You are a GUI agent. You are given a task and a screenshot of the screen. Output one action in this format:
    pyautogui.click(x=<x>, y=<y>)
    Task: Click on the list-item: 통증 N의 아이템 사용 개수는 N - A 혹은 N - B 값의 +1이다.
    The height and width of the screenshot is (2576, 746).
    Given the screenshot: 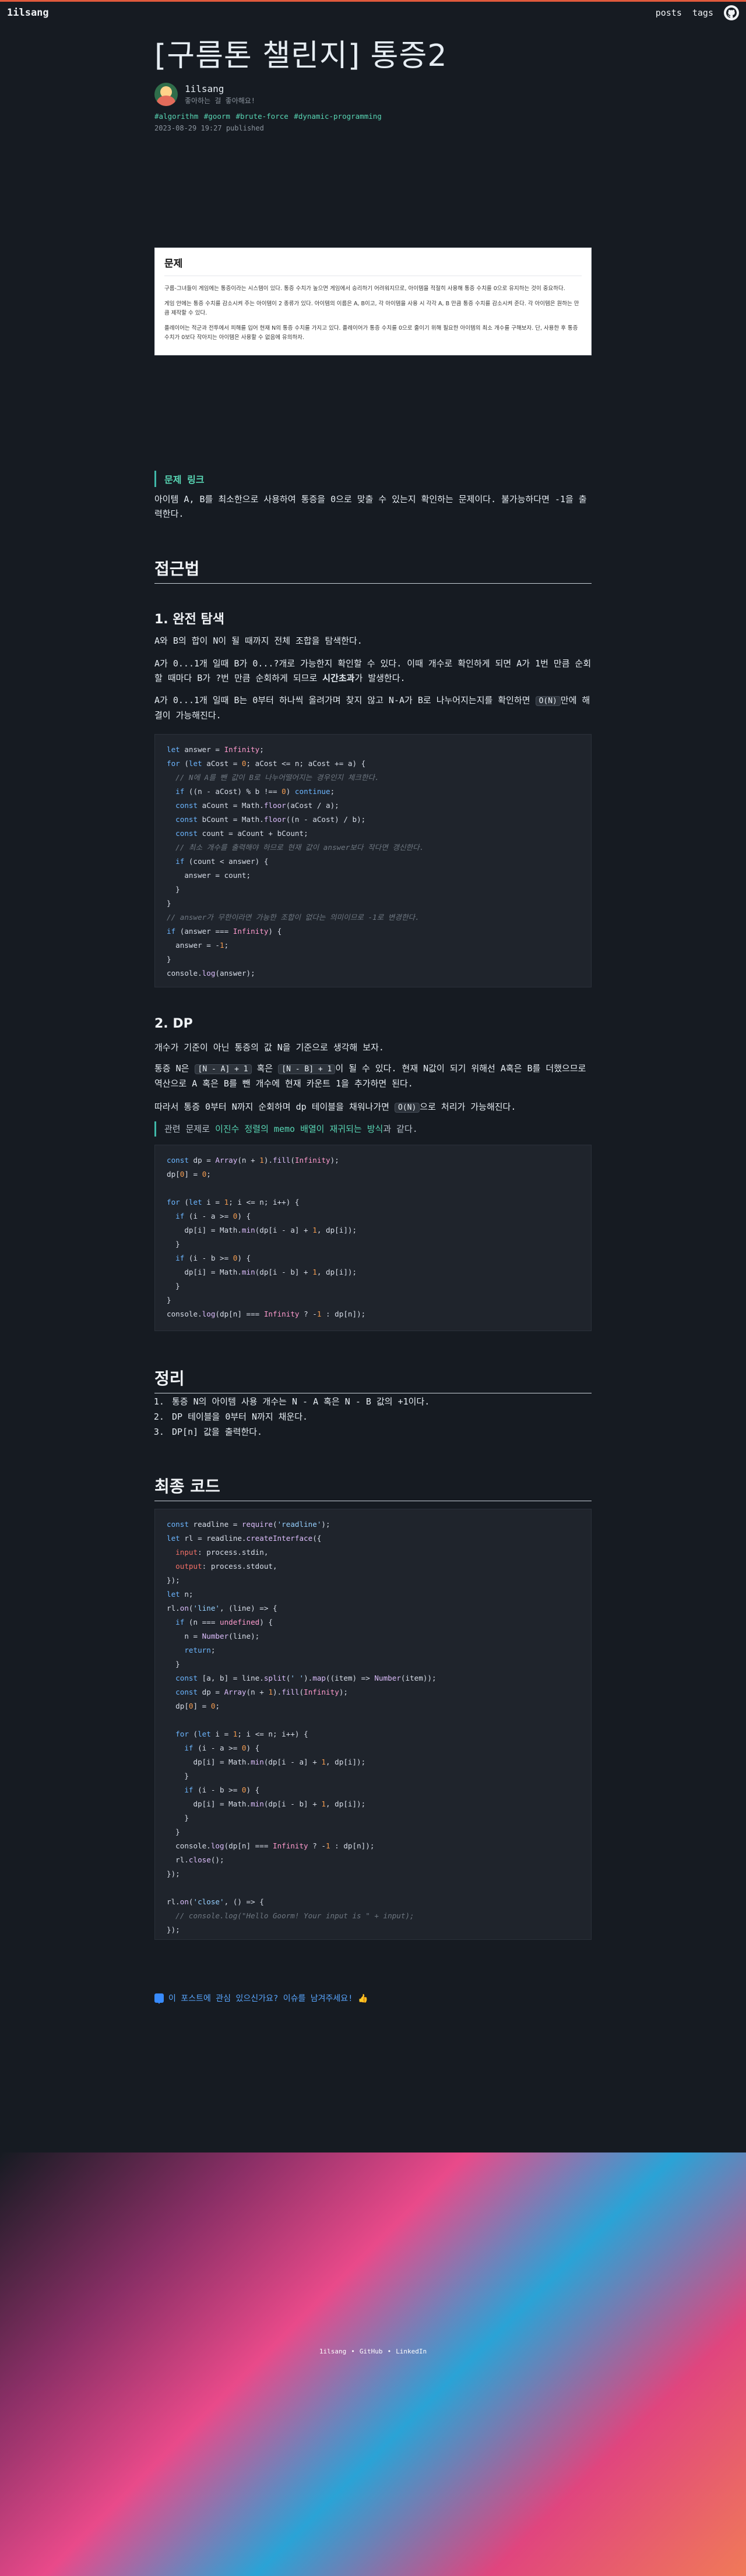 What is the action you would take?
    pyautogui.click(x=388, y=1401)
    